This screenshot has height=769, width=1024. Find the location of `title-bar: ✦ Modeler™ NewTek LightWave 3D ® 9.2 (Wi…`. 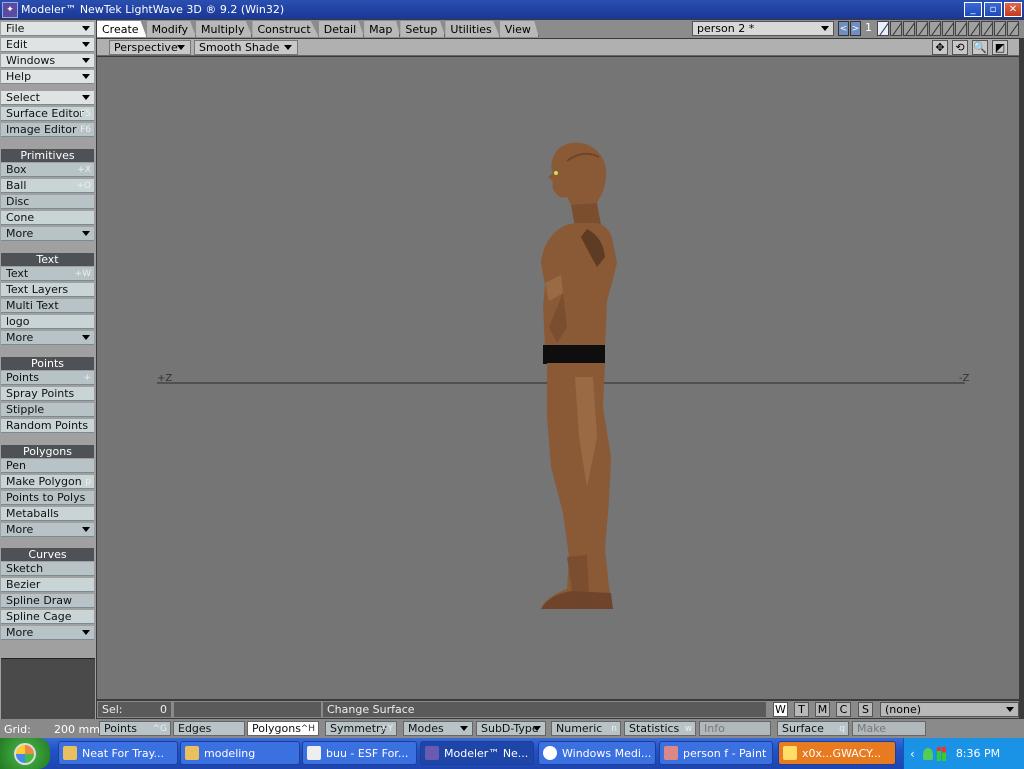

title-bar: ✦ Modeler™ NewTek LightWave 3D ® 9.2 (Wi… is located at coordinates (512, 9).